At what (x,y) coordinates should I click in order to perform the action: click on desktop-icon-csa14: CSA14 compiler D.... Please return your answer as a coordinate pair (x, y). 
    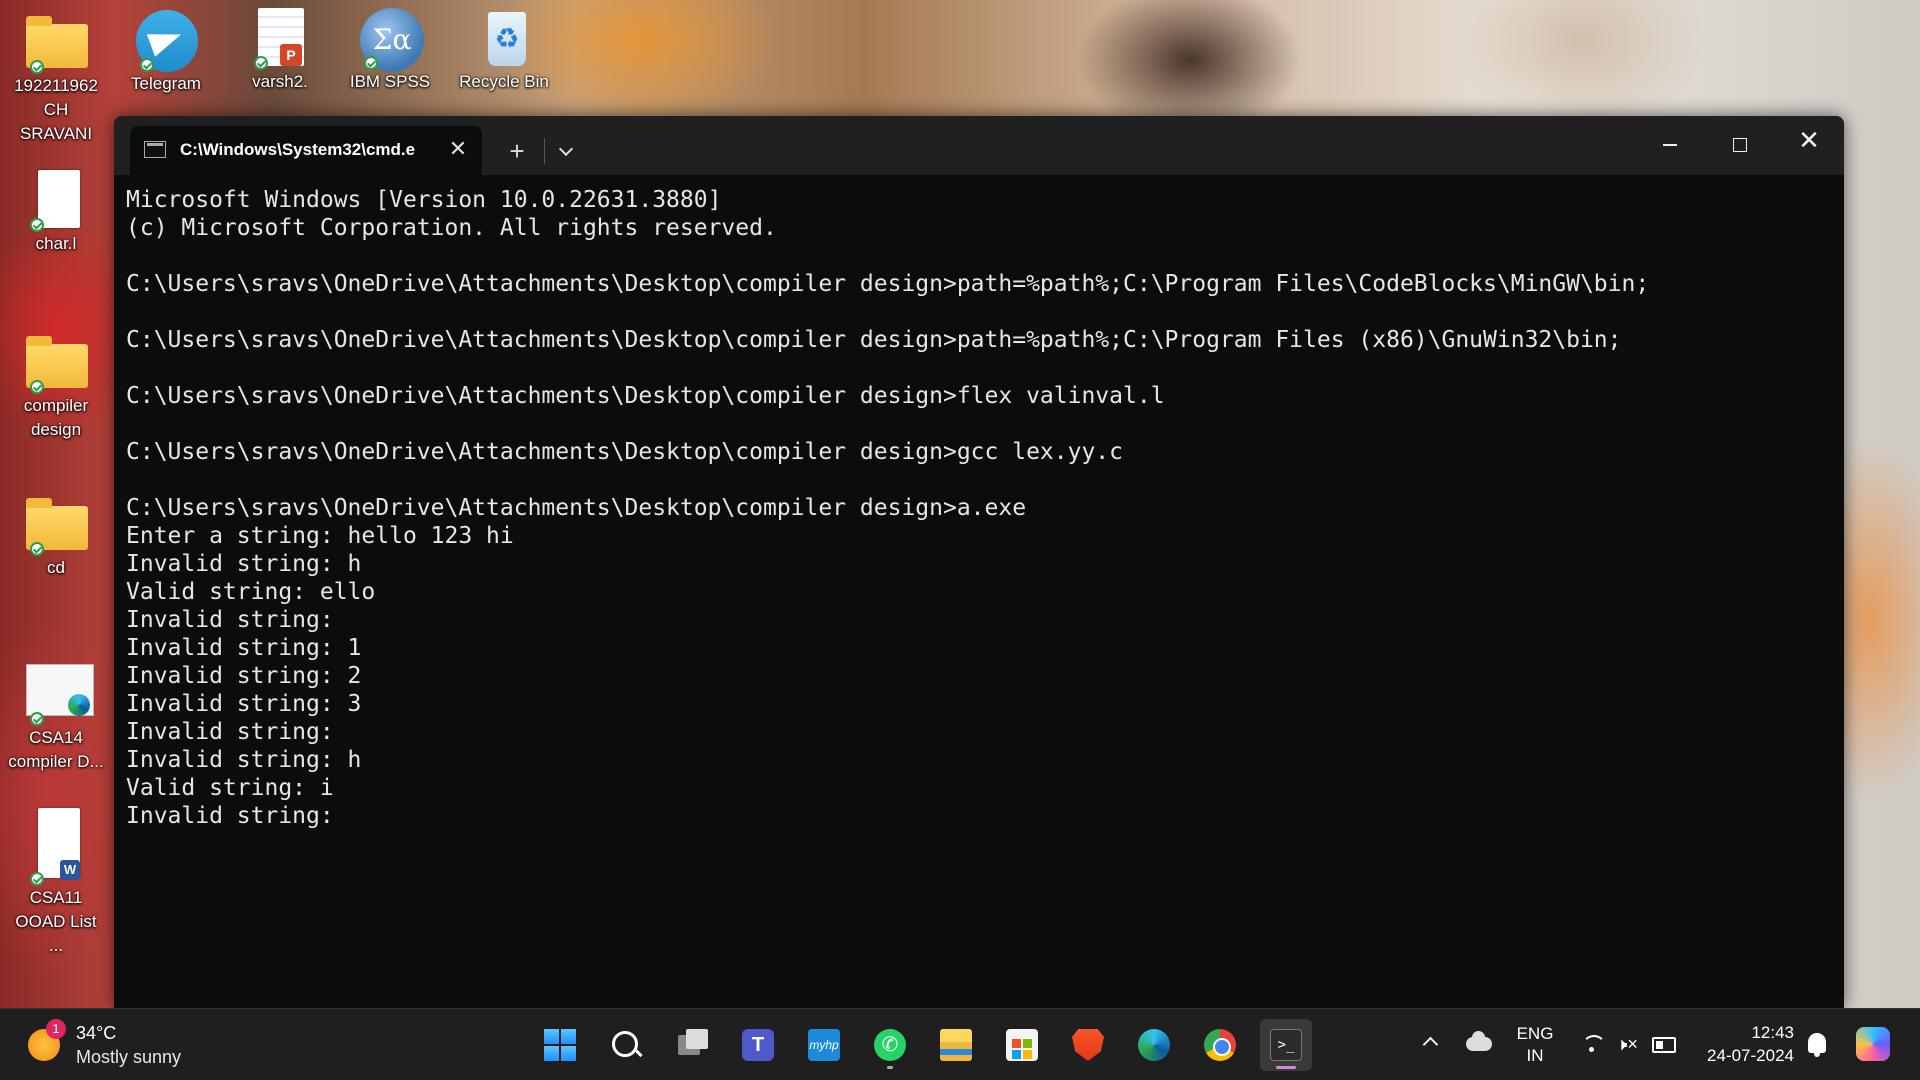
    Looking at the image, I should click on (56, 719).